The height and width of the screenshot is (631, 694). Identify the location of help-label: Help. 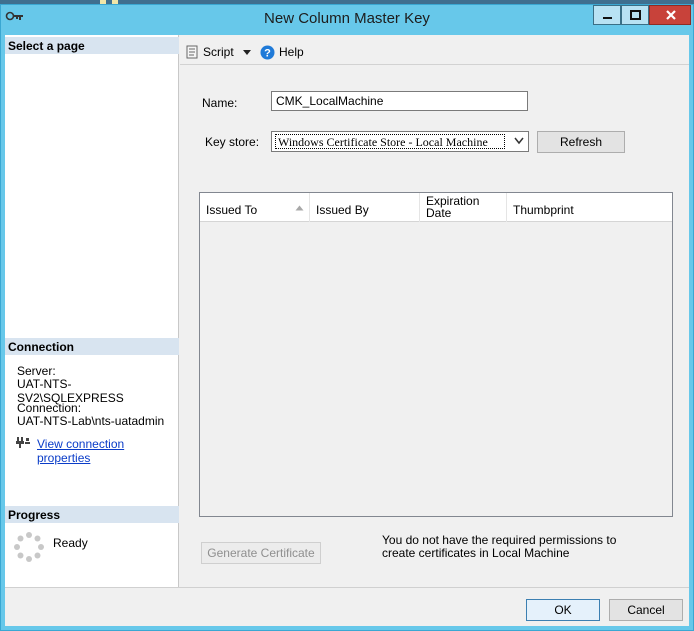
(291, 52).